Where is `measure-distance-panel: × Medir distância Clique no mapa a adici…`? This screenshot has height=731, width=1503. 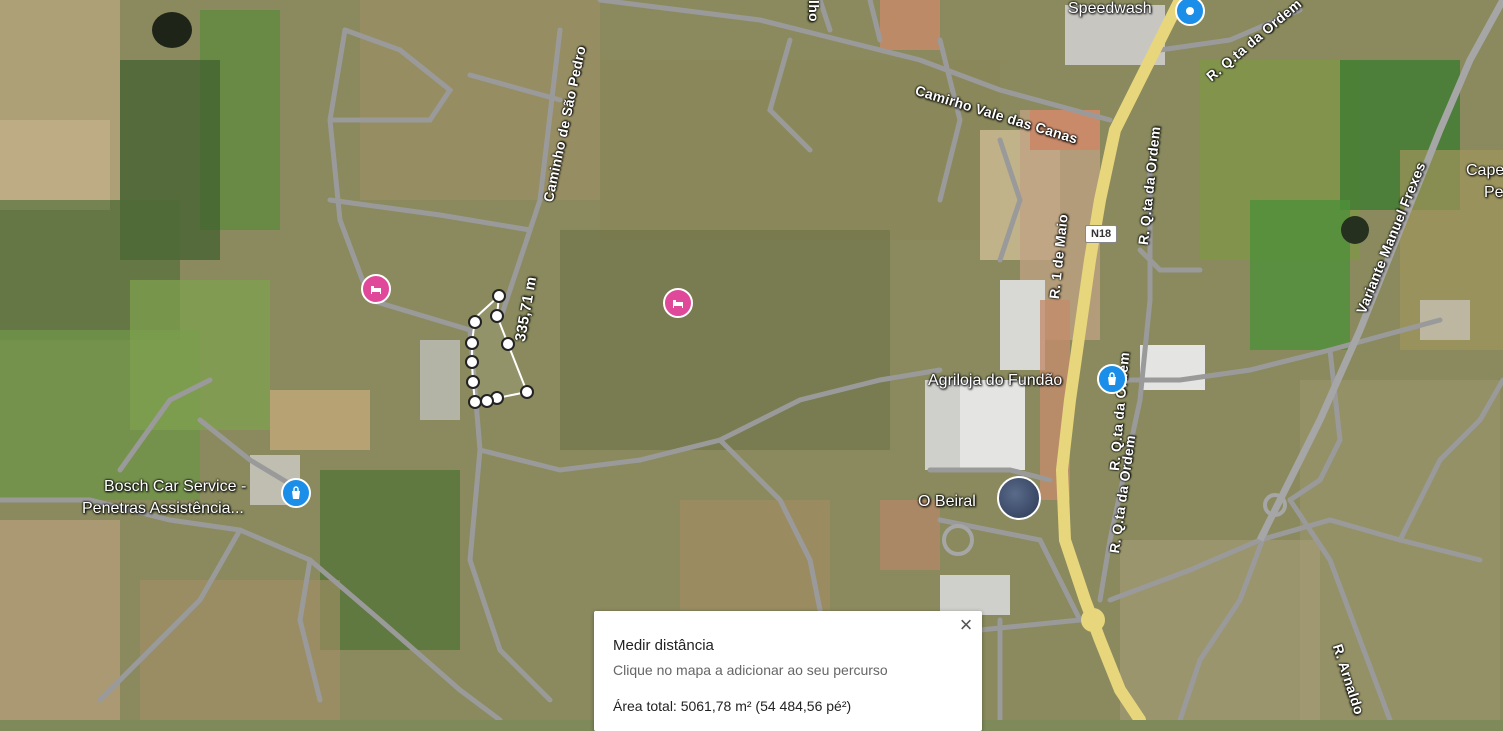
measure-distance-panel: × Medir distância Clique no mapa a adici… is located at coordinates (788, 671).